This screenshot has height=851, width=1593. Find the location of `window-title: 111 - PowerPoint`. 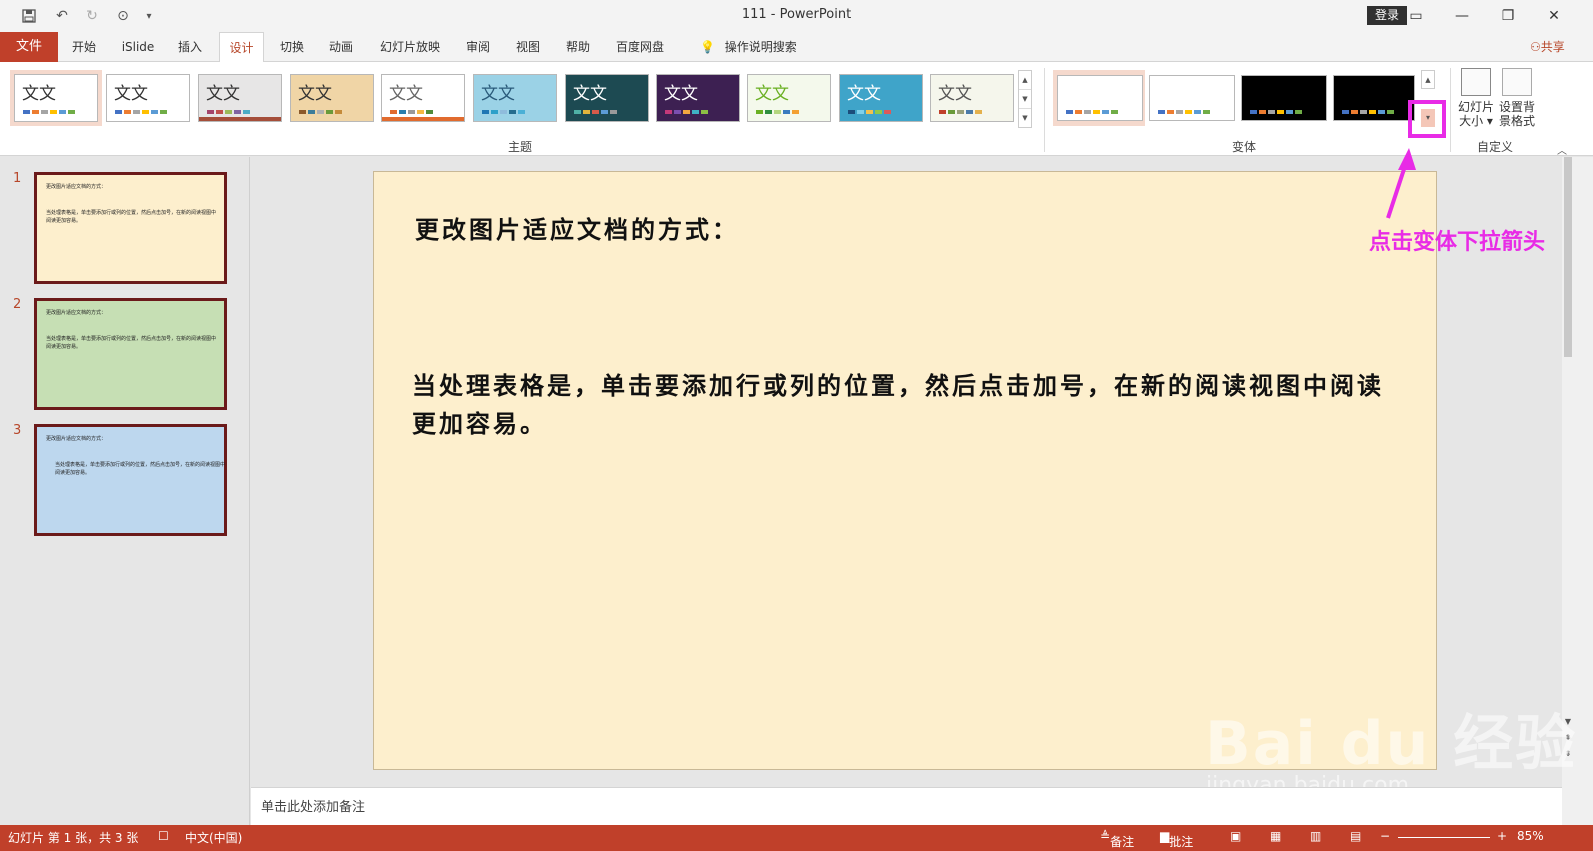

window-title: 111 - PowerPoint is located at coordinates (796, 14).